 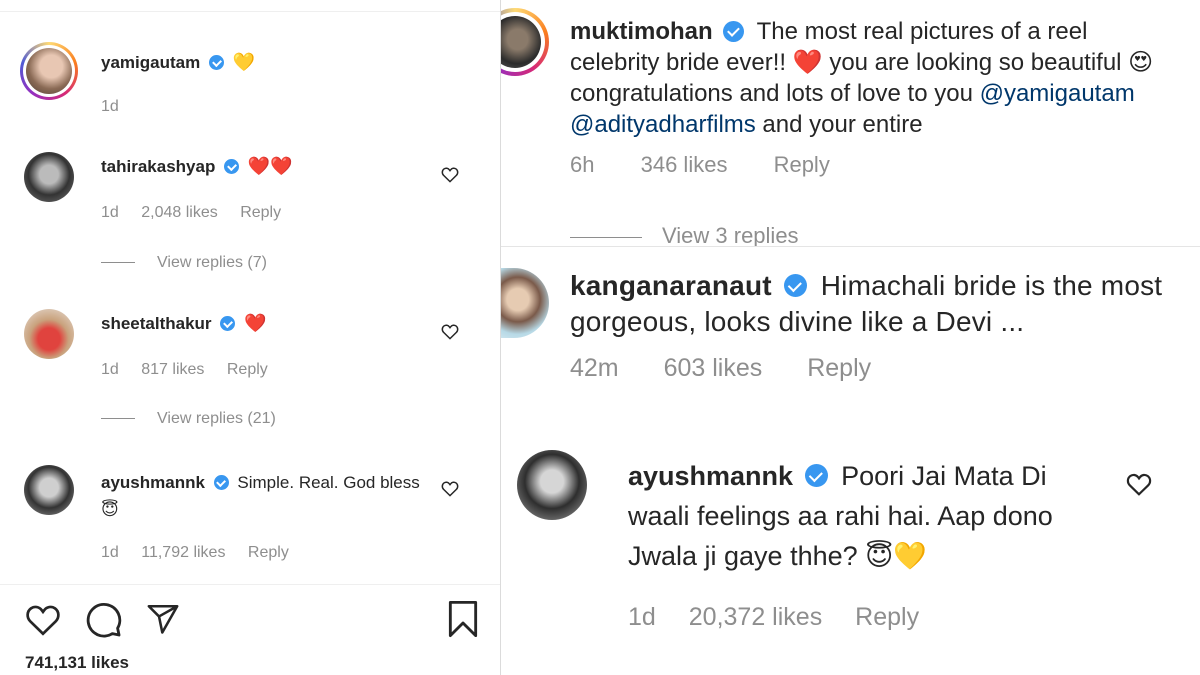 What do you see at coordinates (594, 368) in the screenshot?
I see `comment-time: 42m` at bounding box center [594, 368].